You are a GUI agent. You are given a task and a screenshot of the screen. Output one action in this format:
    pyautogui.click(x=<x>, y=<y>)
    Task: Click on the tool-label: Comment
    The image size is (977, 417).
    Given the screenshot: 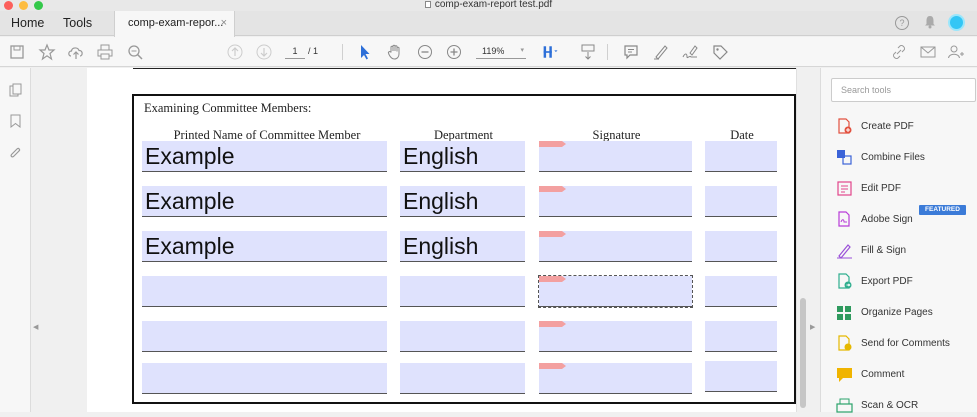 What is the action you would take?
    pyautogui.click(x=883, y=374)
    